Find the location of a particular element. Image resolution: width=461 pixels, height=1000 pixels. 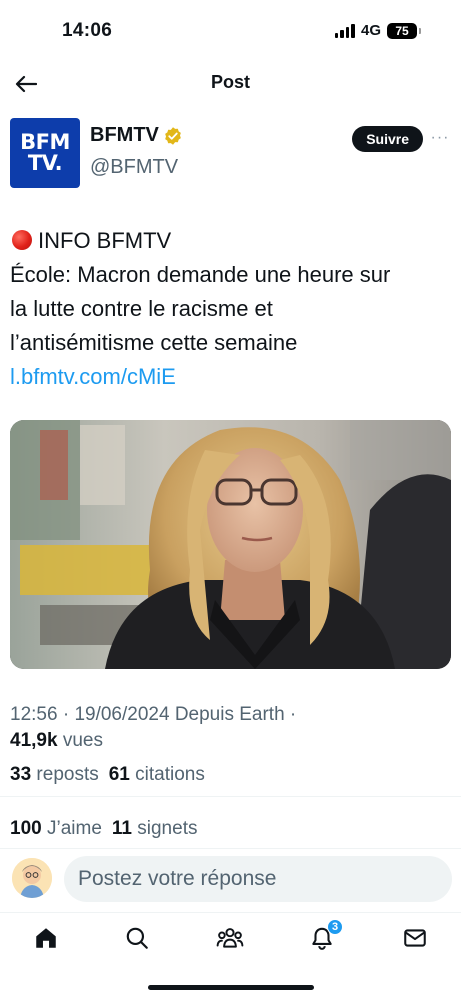

author-display-name: BFMTV is located at coordinates (124, 135).